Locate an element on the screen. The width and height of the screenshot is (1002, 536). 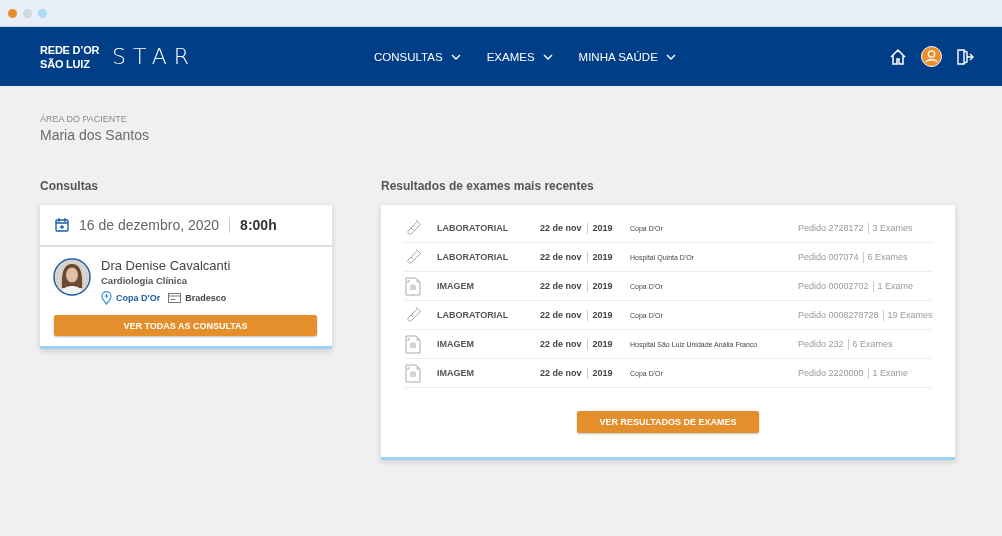
nav-menu: EXAMES is located at coordinates (519, 56).